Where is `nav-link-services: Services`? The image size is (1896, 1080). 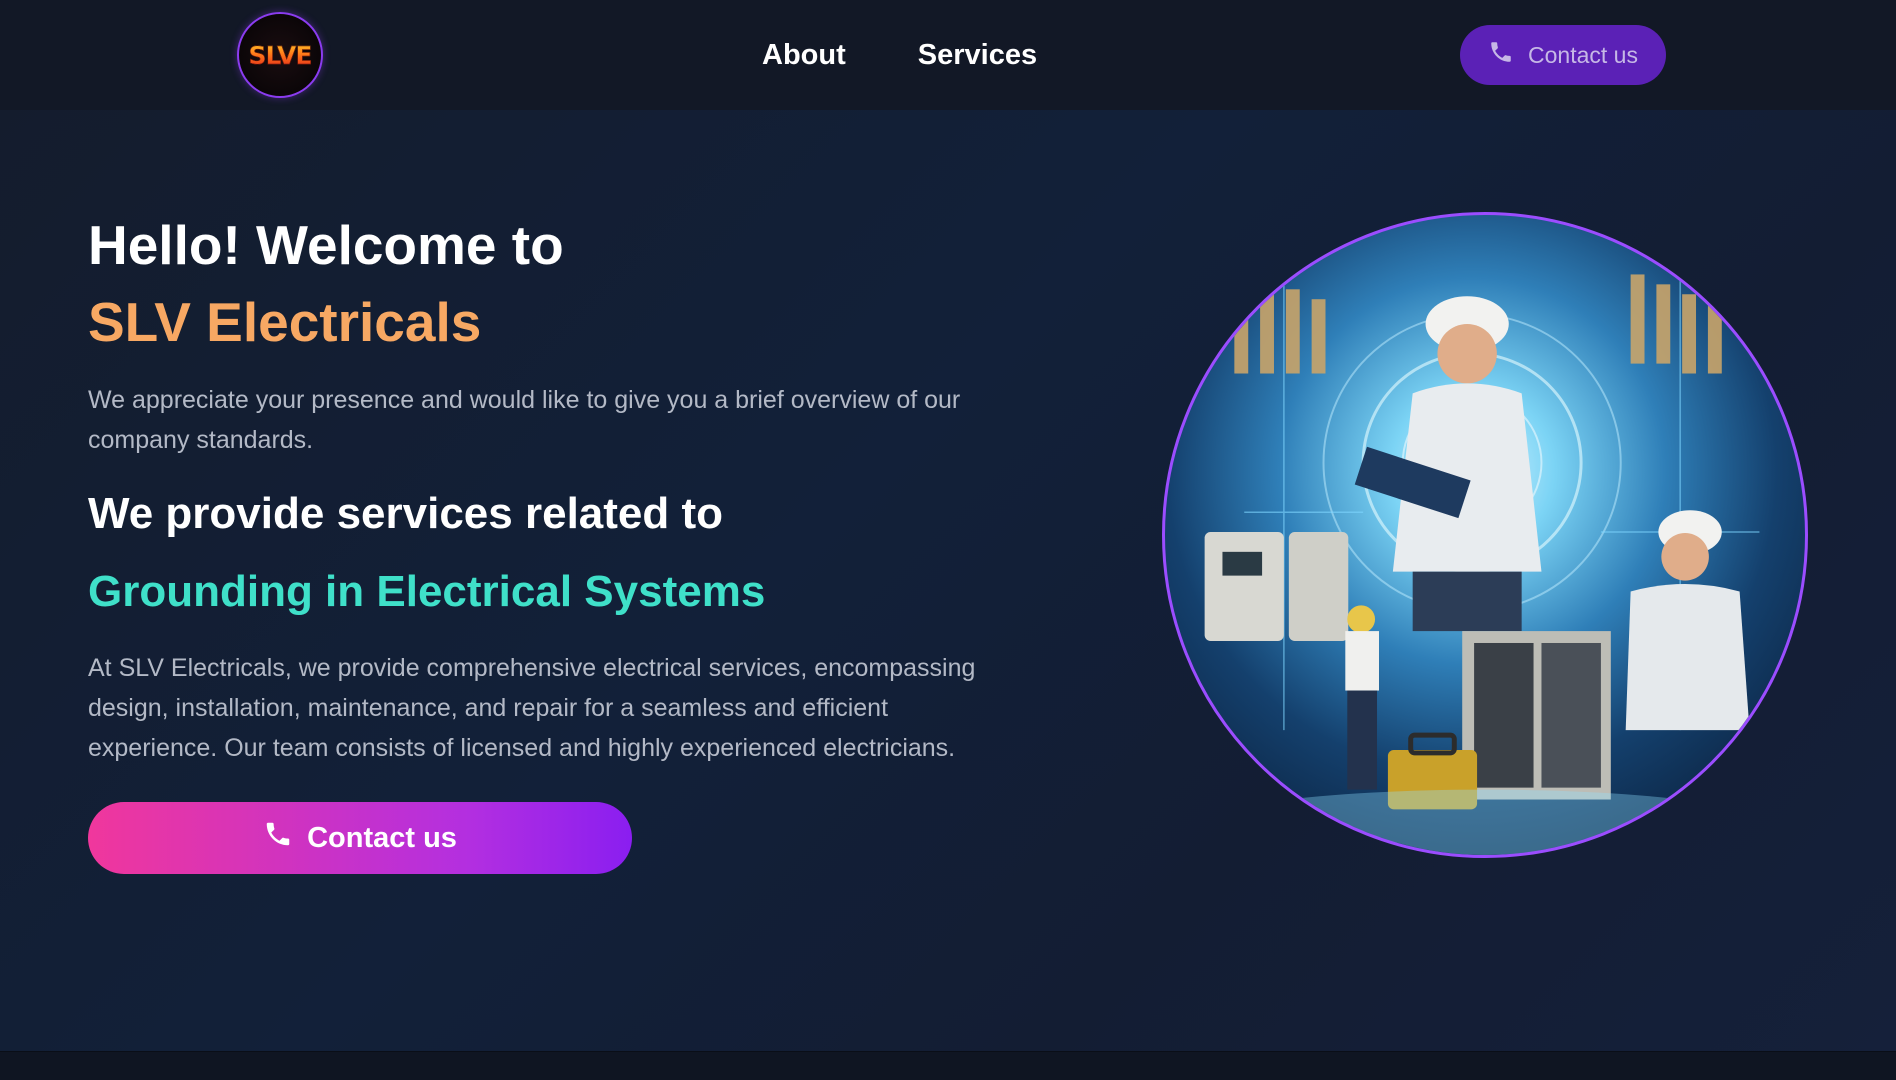 nav-link-services: Services is located at coordinates (977, 55).